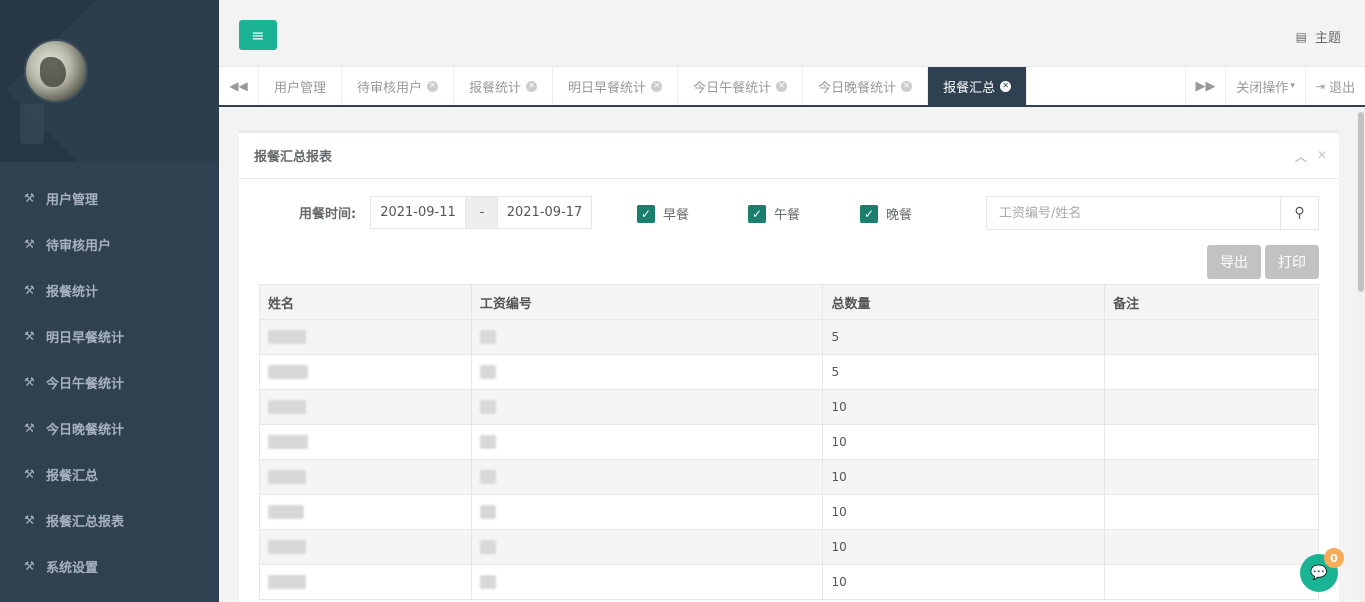  Describe the element at coordinates (866, 86) in the screenshot. I see `tab-today-dinner: 今日晚餐统计 ✕` at that location.